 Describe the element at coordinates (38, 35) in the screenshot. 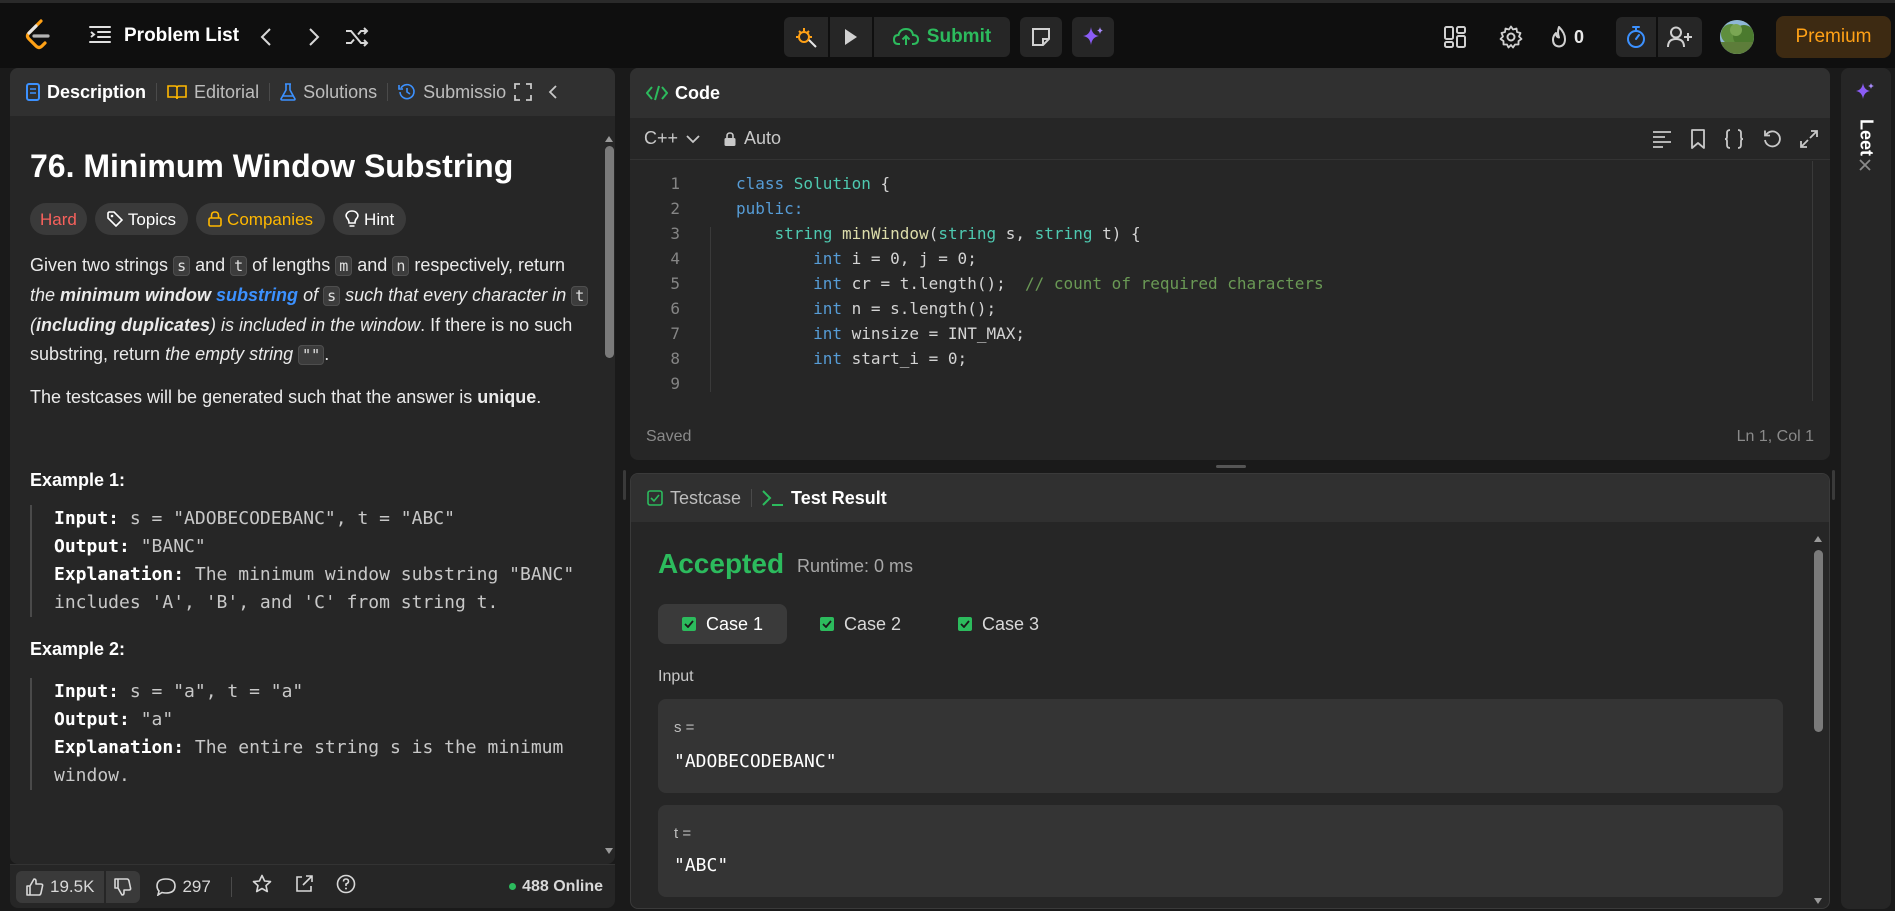

I see `leetcode-logo-icon` at that location.